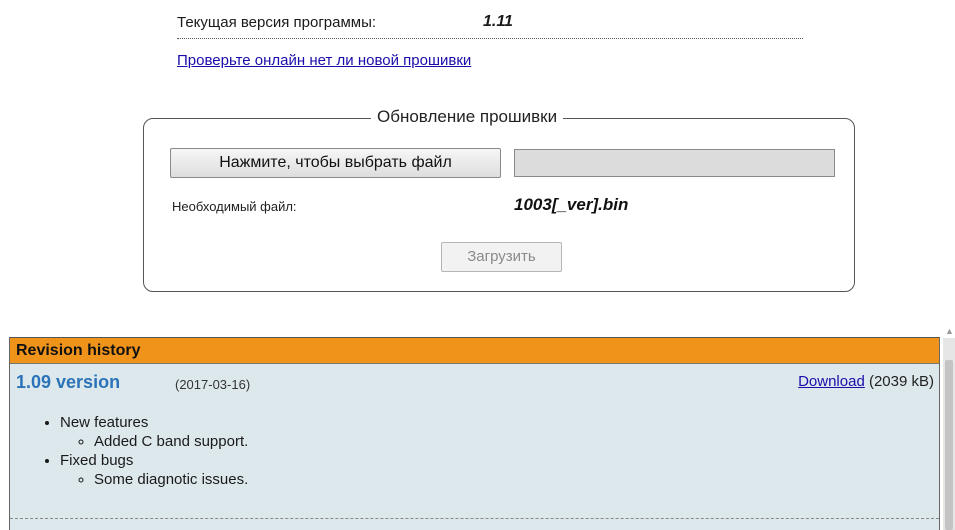 The image size is (955, 530). What do you see at coordinates (324, 60) in the screenshot?
I see `check-new-firmware-link: Проверьте онлайн нет ли новой прошивки` at bounding box center [324, 60].